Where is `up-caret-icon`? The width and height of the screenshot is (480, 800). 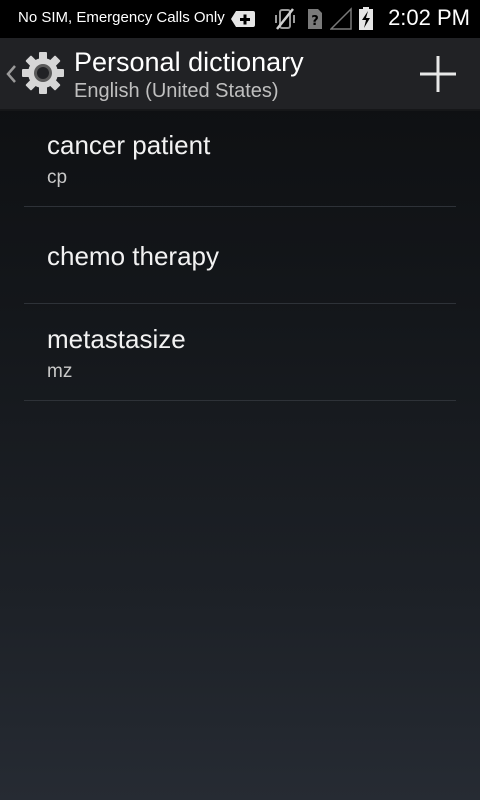
up-caret-icon is located at coordinates (11, 74).